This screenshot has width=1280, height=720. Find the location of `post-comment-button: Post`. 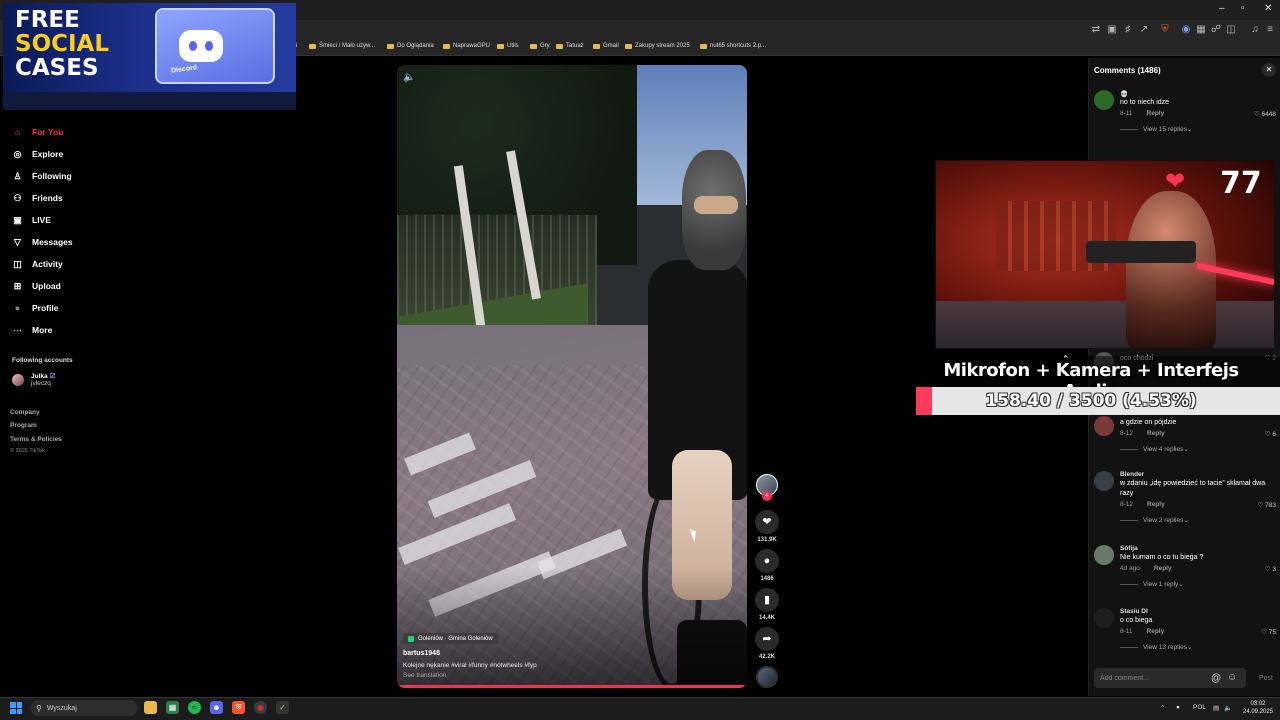

post-comment-button: Post is located at coordinates (1266, 678).